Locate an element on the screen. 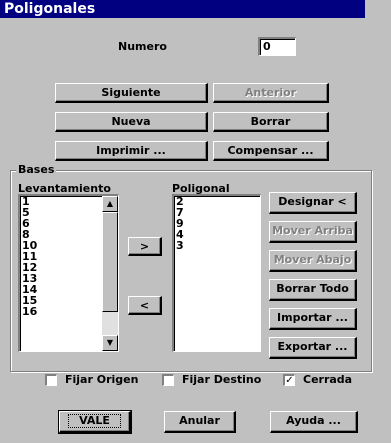 The width and height of the screenshot is (391, 443). scroll-up-icon: ▲ is located at coordinates (110, 204).